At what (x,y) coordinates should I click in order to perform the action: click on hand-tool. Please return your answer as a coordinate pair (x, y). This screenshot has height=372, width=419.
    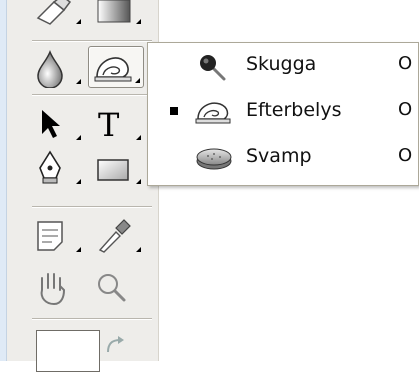
    Looking at the image, I should click on (58, 288).